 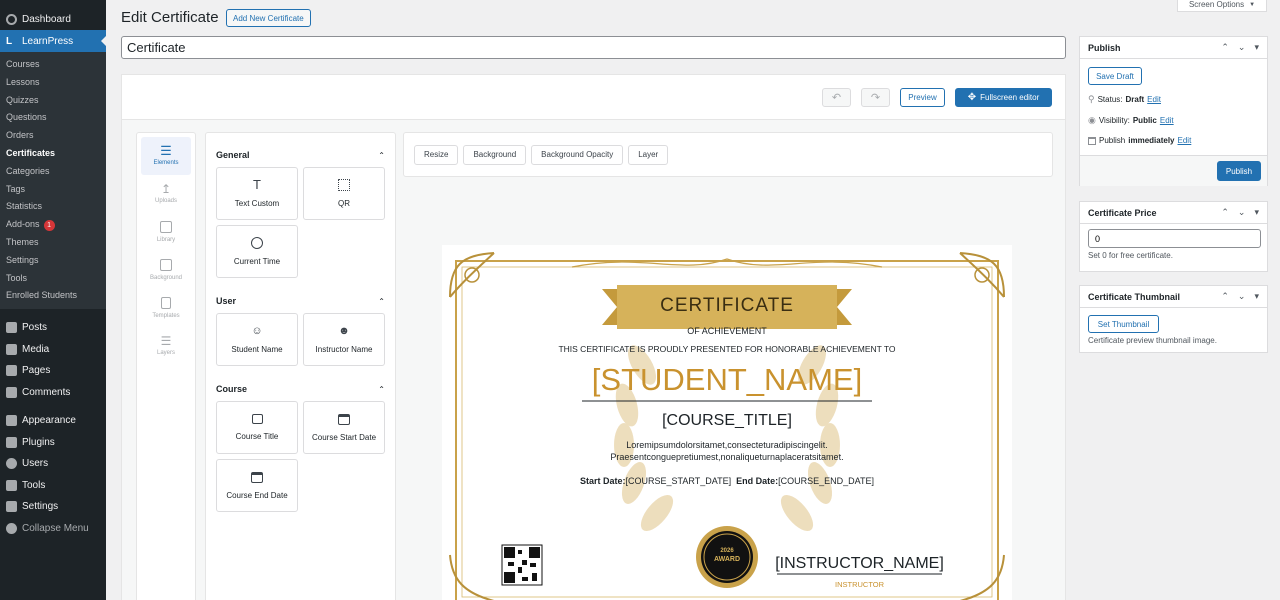 I want to click on preview-button: Preview, so click(x=922, y=97).